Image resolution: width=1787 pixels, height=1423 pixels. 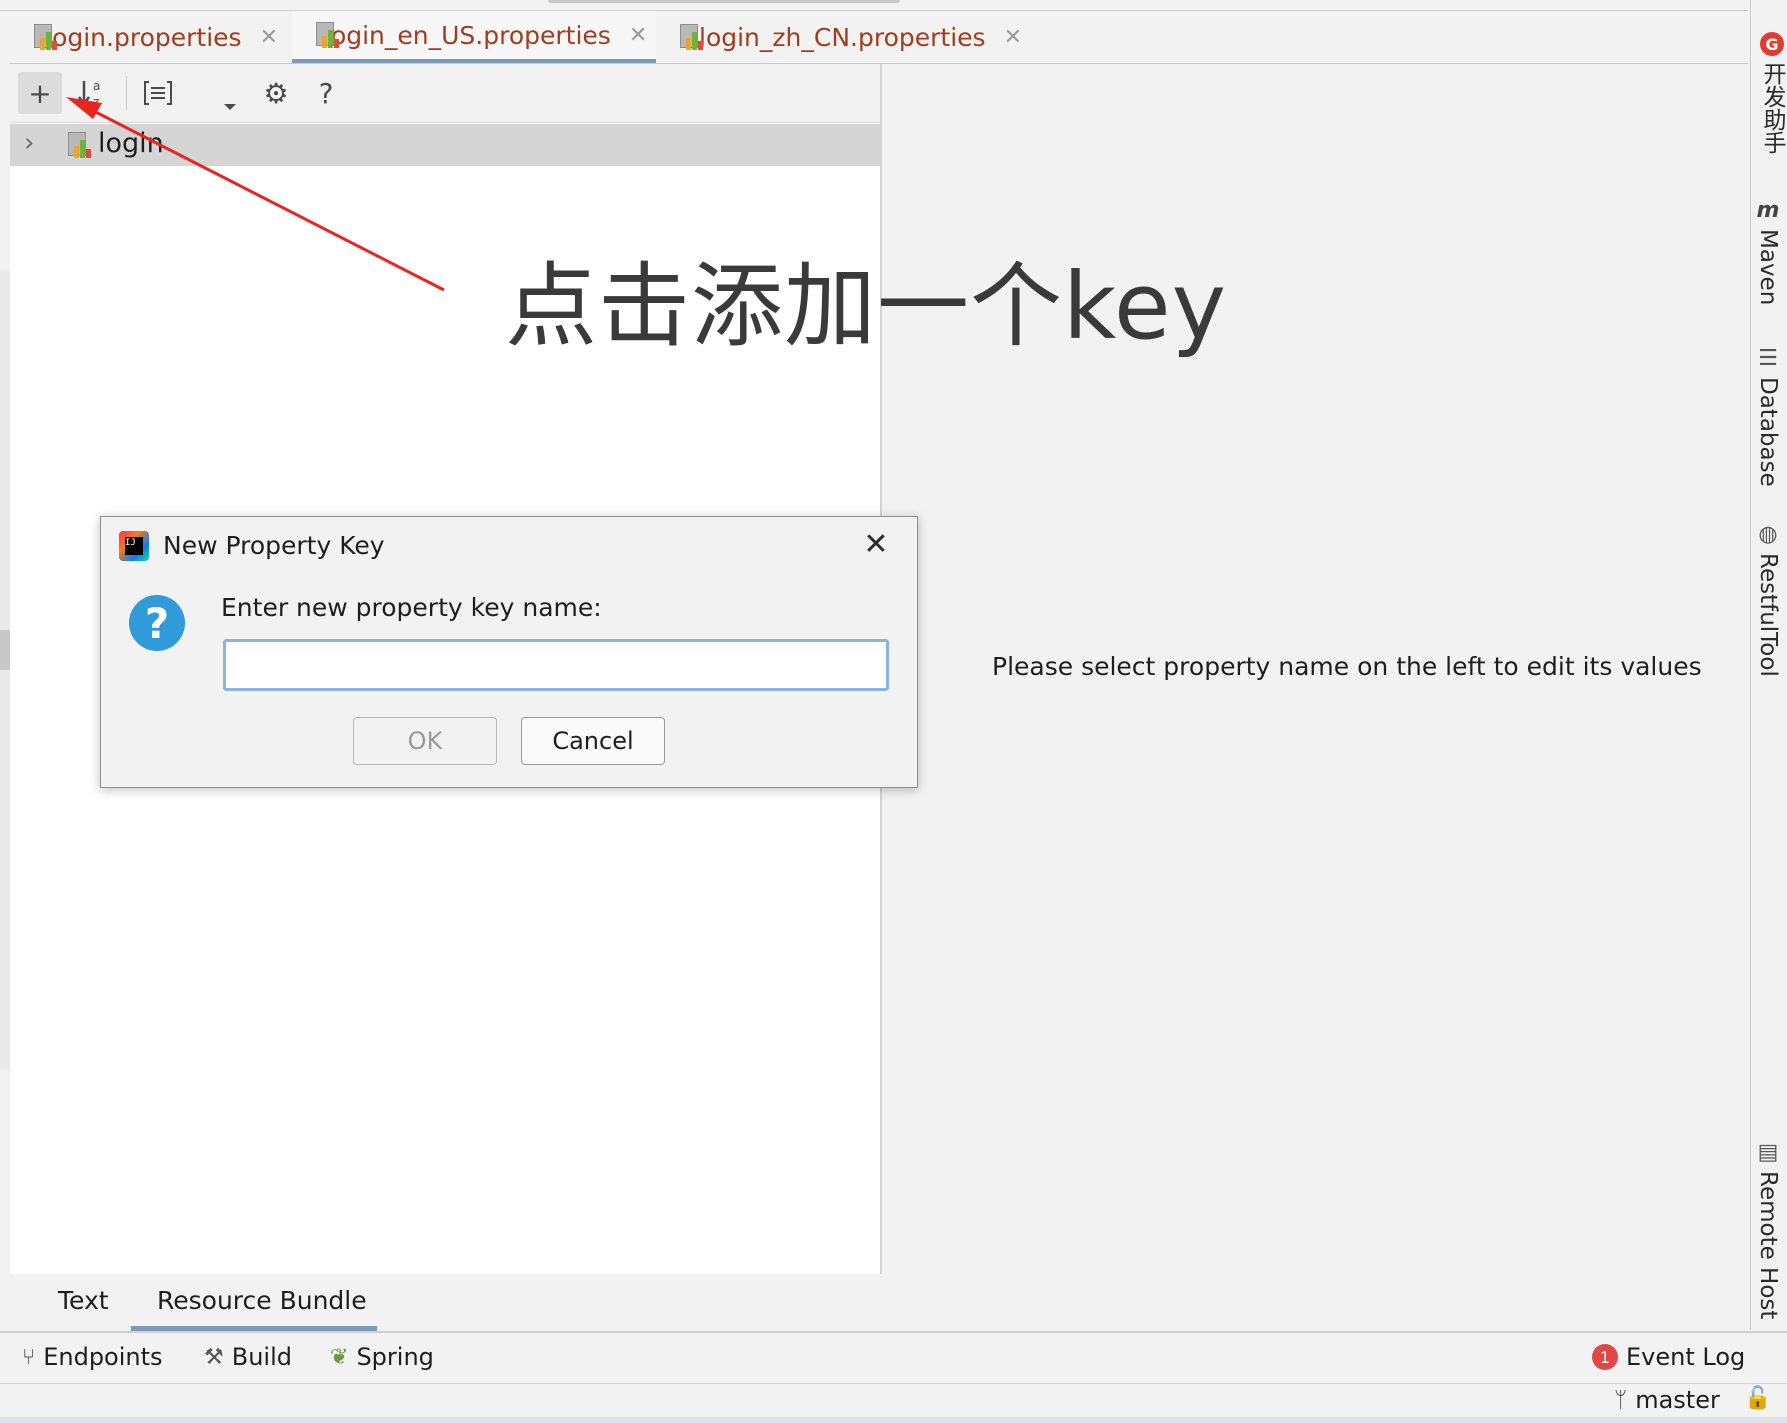 What do you see at coordinates (1772, 44) in the screenshot?
I see `developer-assistant-icon: G` at bounding box center [1772, 44].